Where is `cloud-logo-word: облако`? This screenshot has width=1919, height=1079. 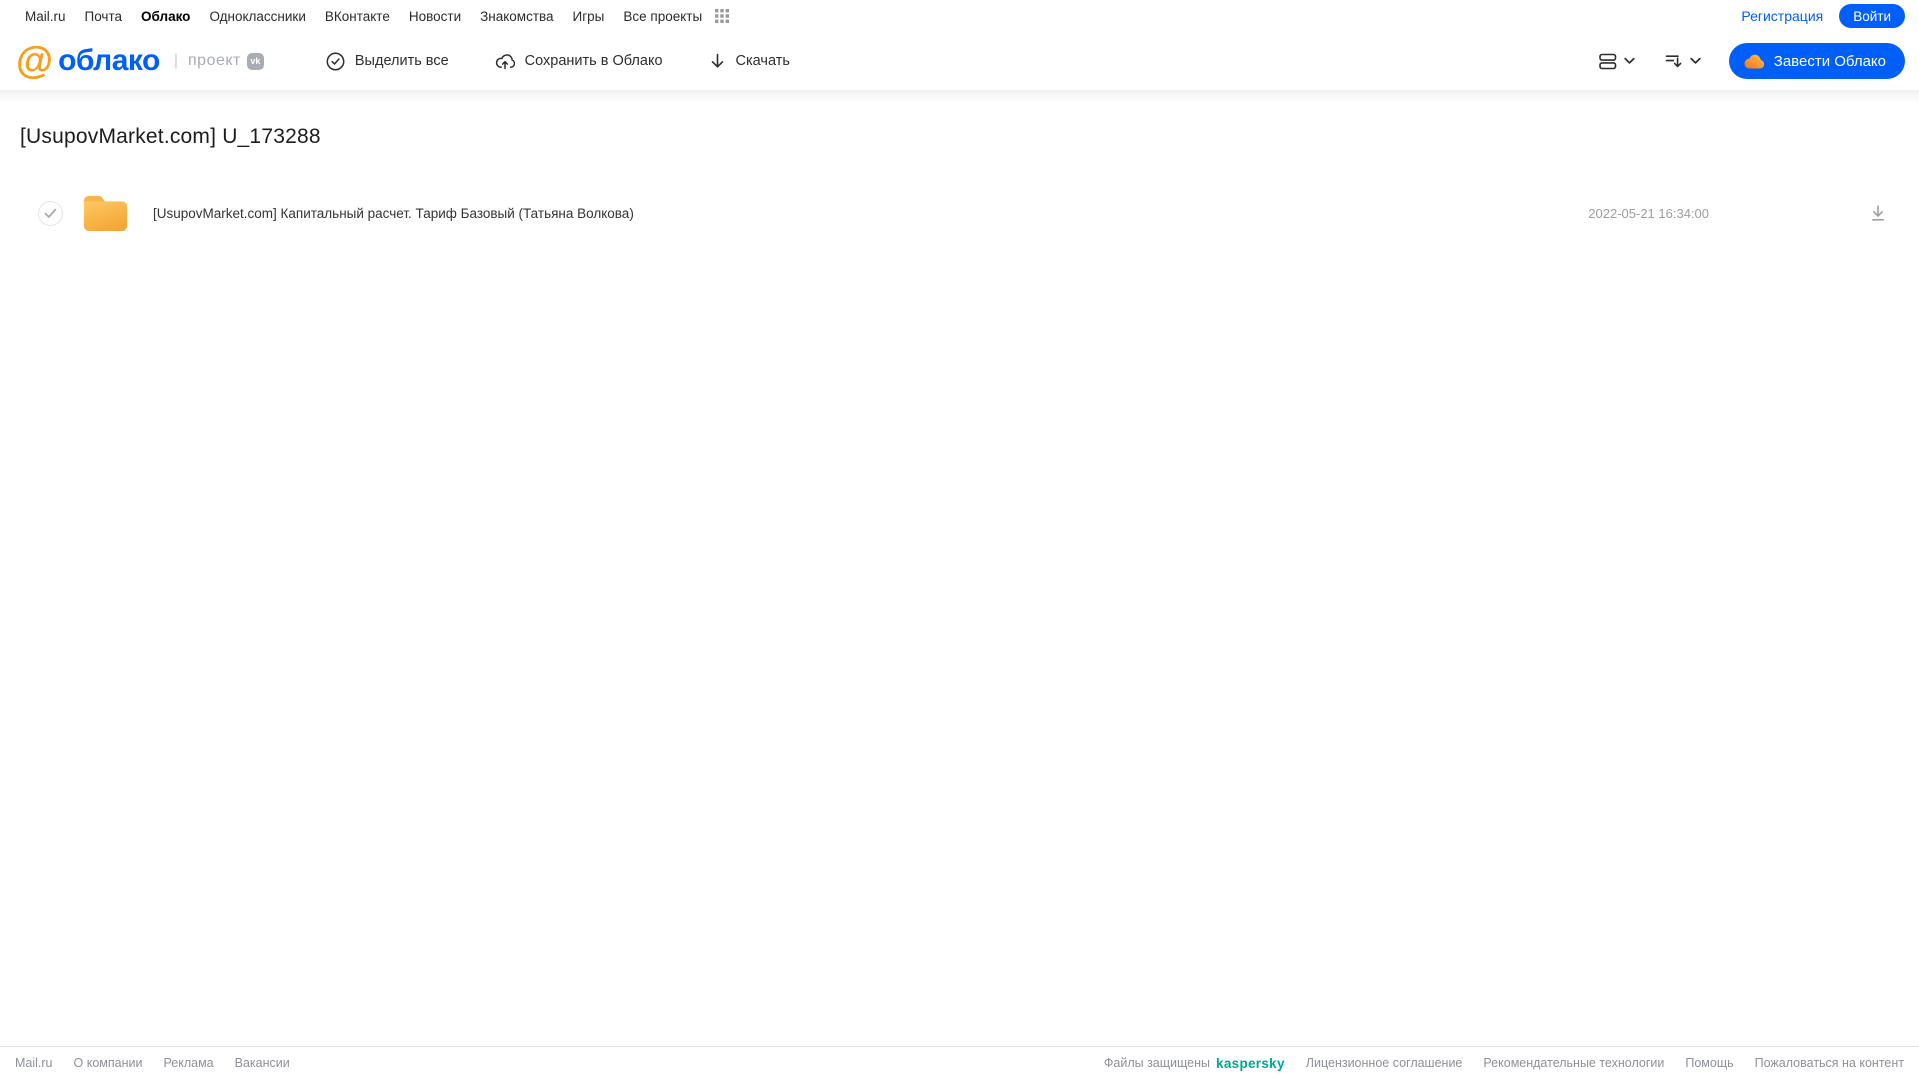 cloud-logo-word: облако is located at coordinates (109, 60).